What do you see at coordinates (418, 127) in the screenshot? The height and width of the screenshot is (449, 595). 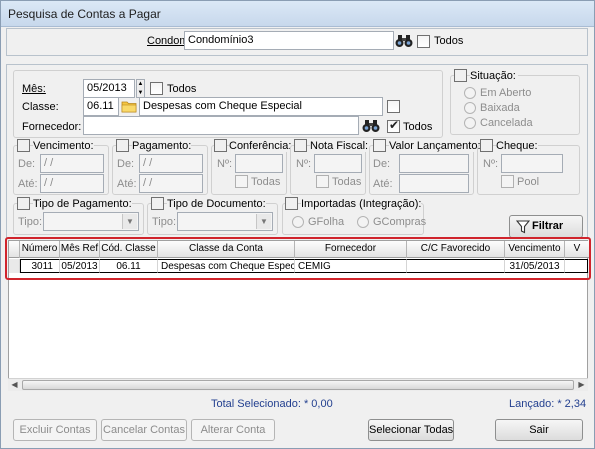 I see `fornecedor-todos-label: Todos` at bounding box center [418, 127].